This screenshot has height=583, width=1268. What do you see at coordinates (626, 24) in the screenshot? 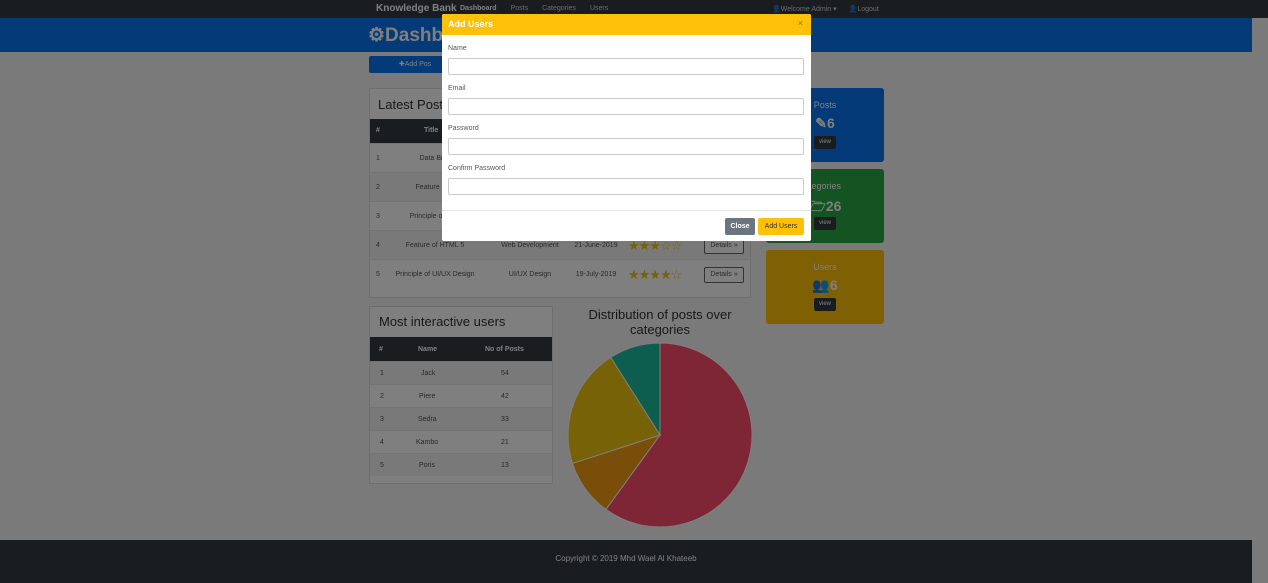
I see `modal-header: Add Users ×` at bounding box center [626, 24].